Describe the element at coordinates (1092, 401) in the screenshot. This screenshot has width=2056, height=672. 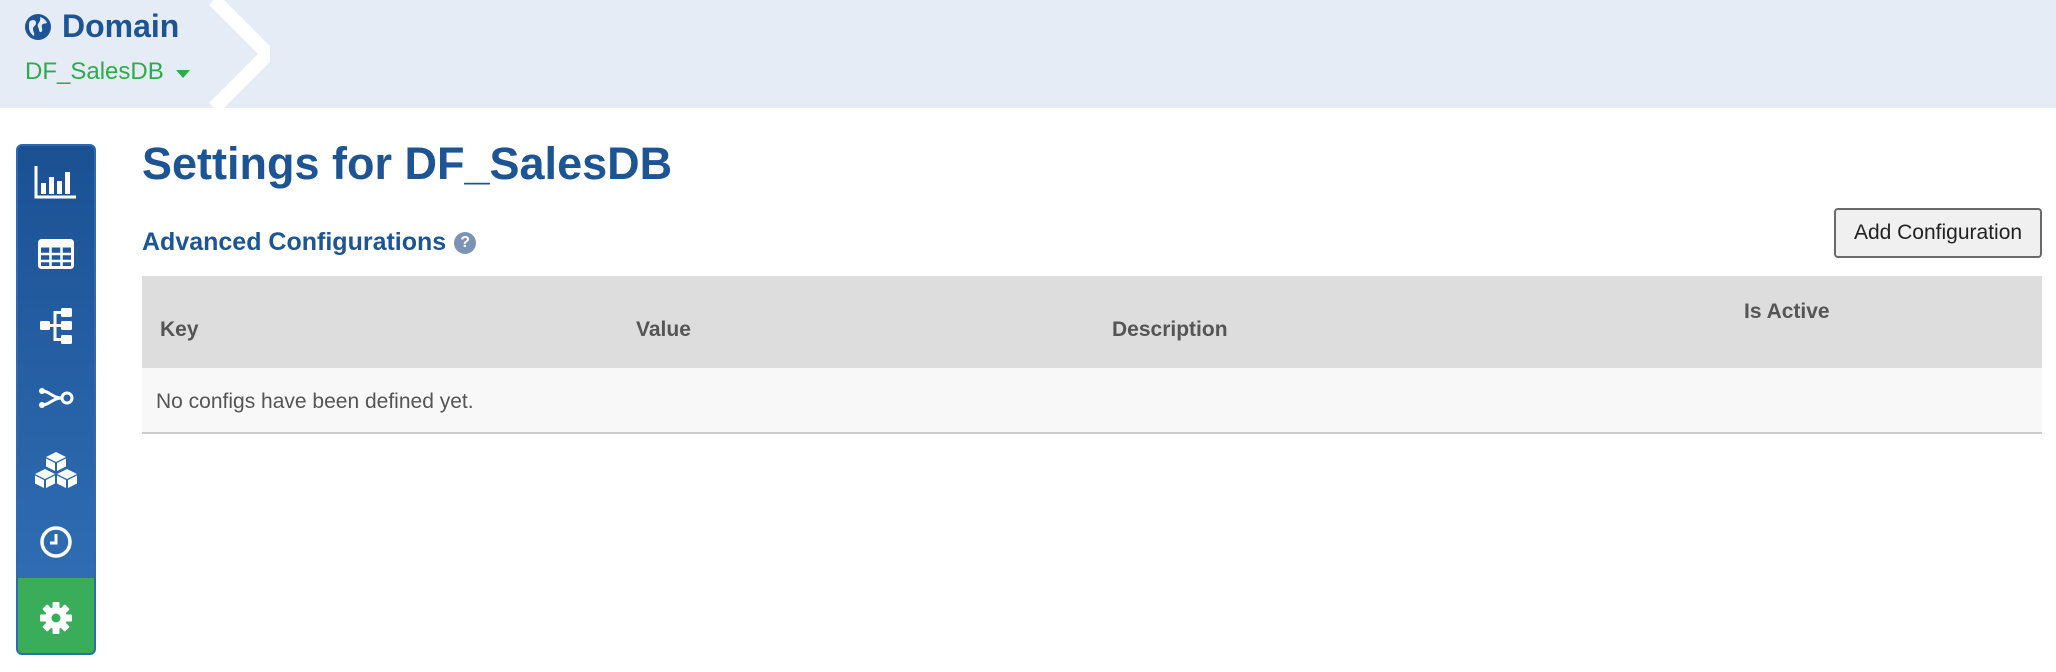
I see `table-row: No configs have been defined yet.` at that location.